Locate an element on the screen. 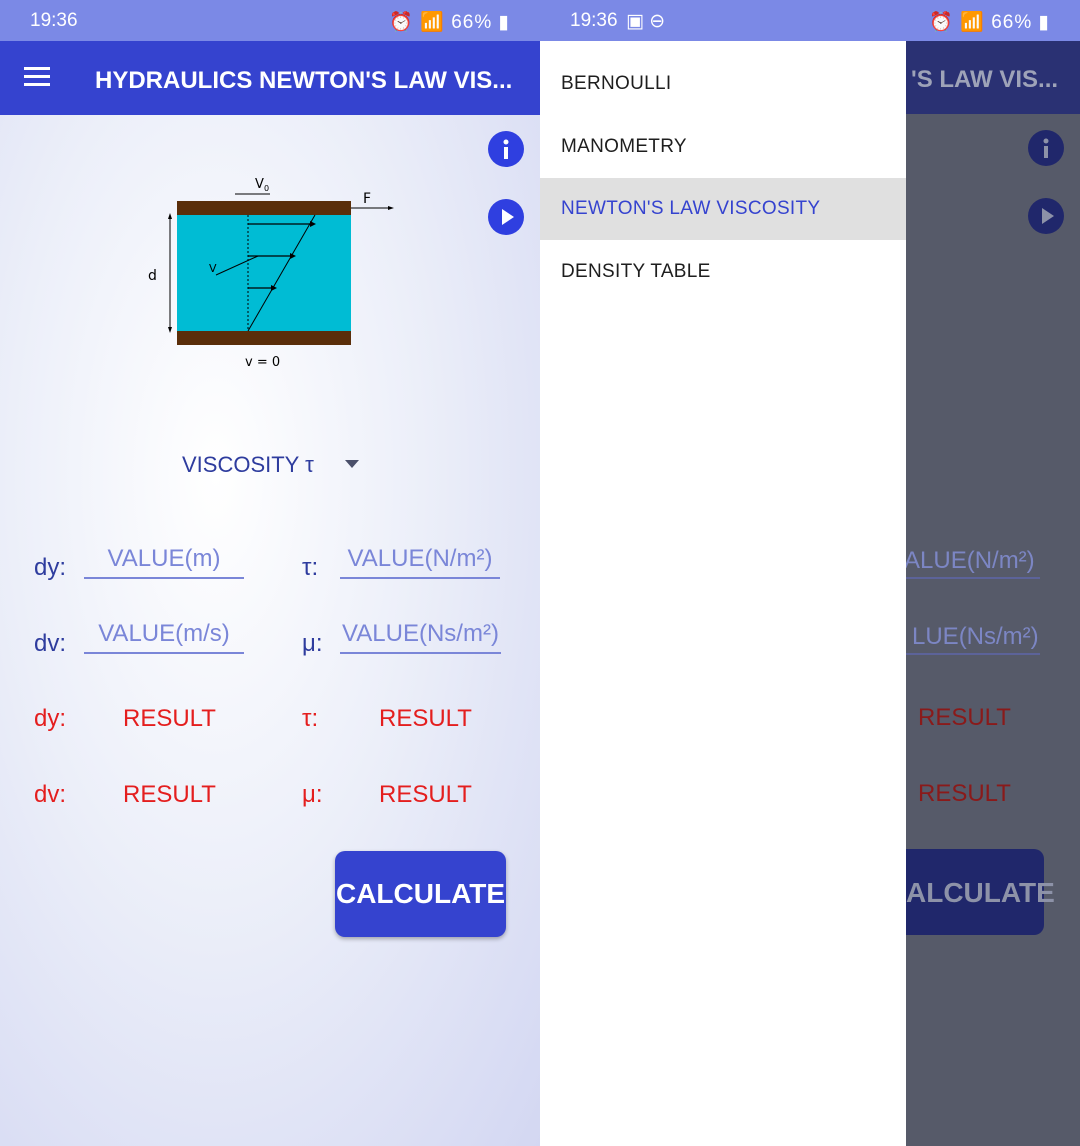 Image resolution: width=1080 pixels, height=1146 pixels. menu-icon is located at coordinates (37, 77).